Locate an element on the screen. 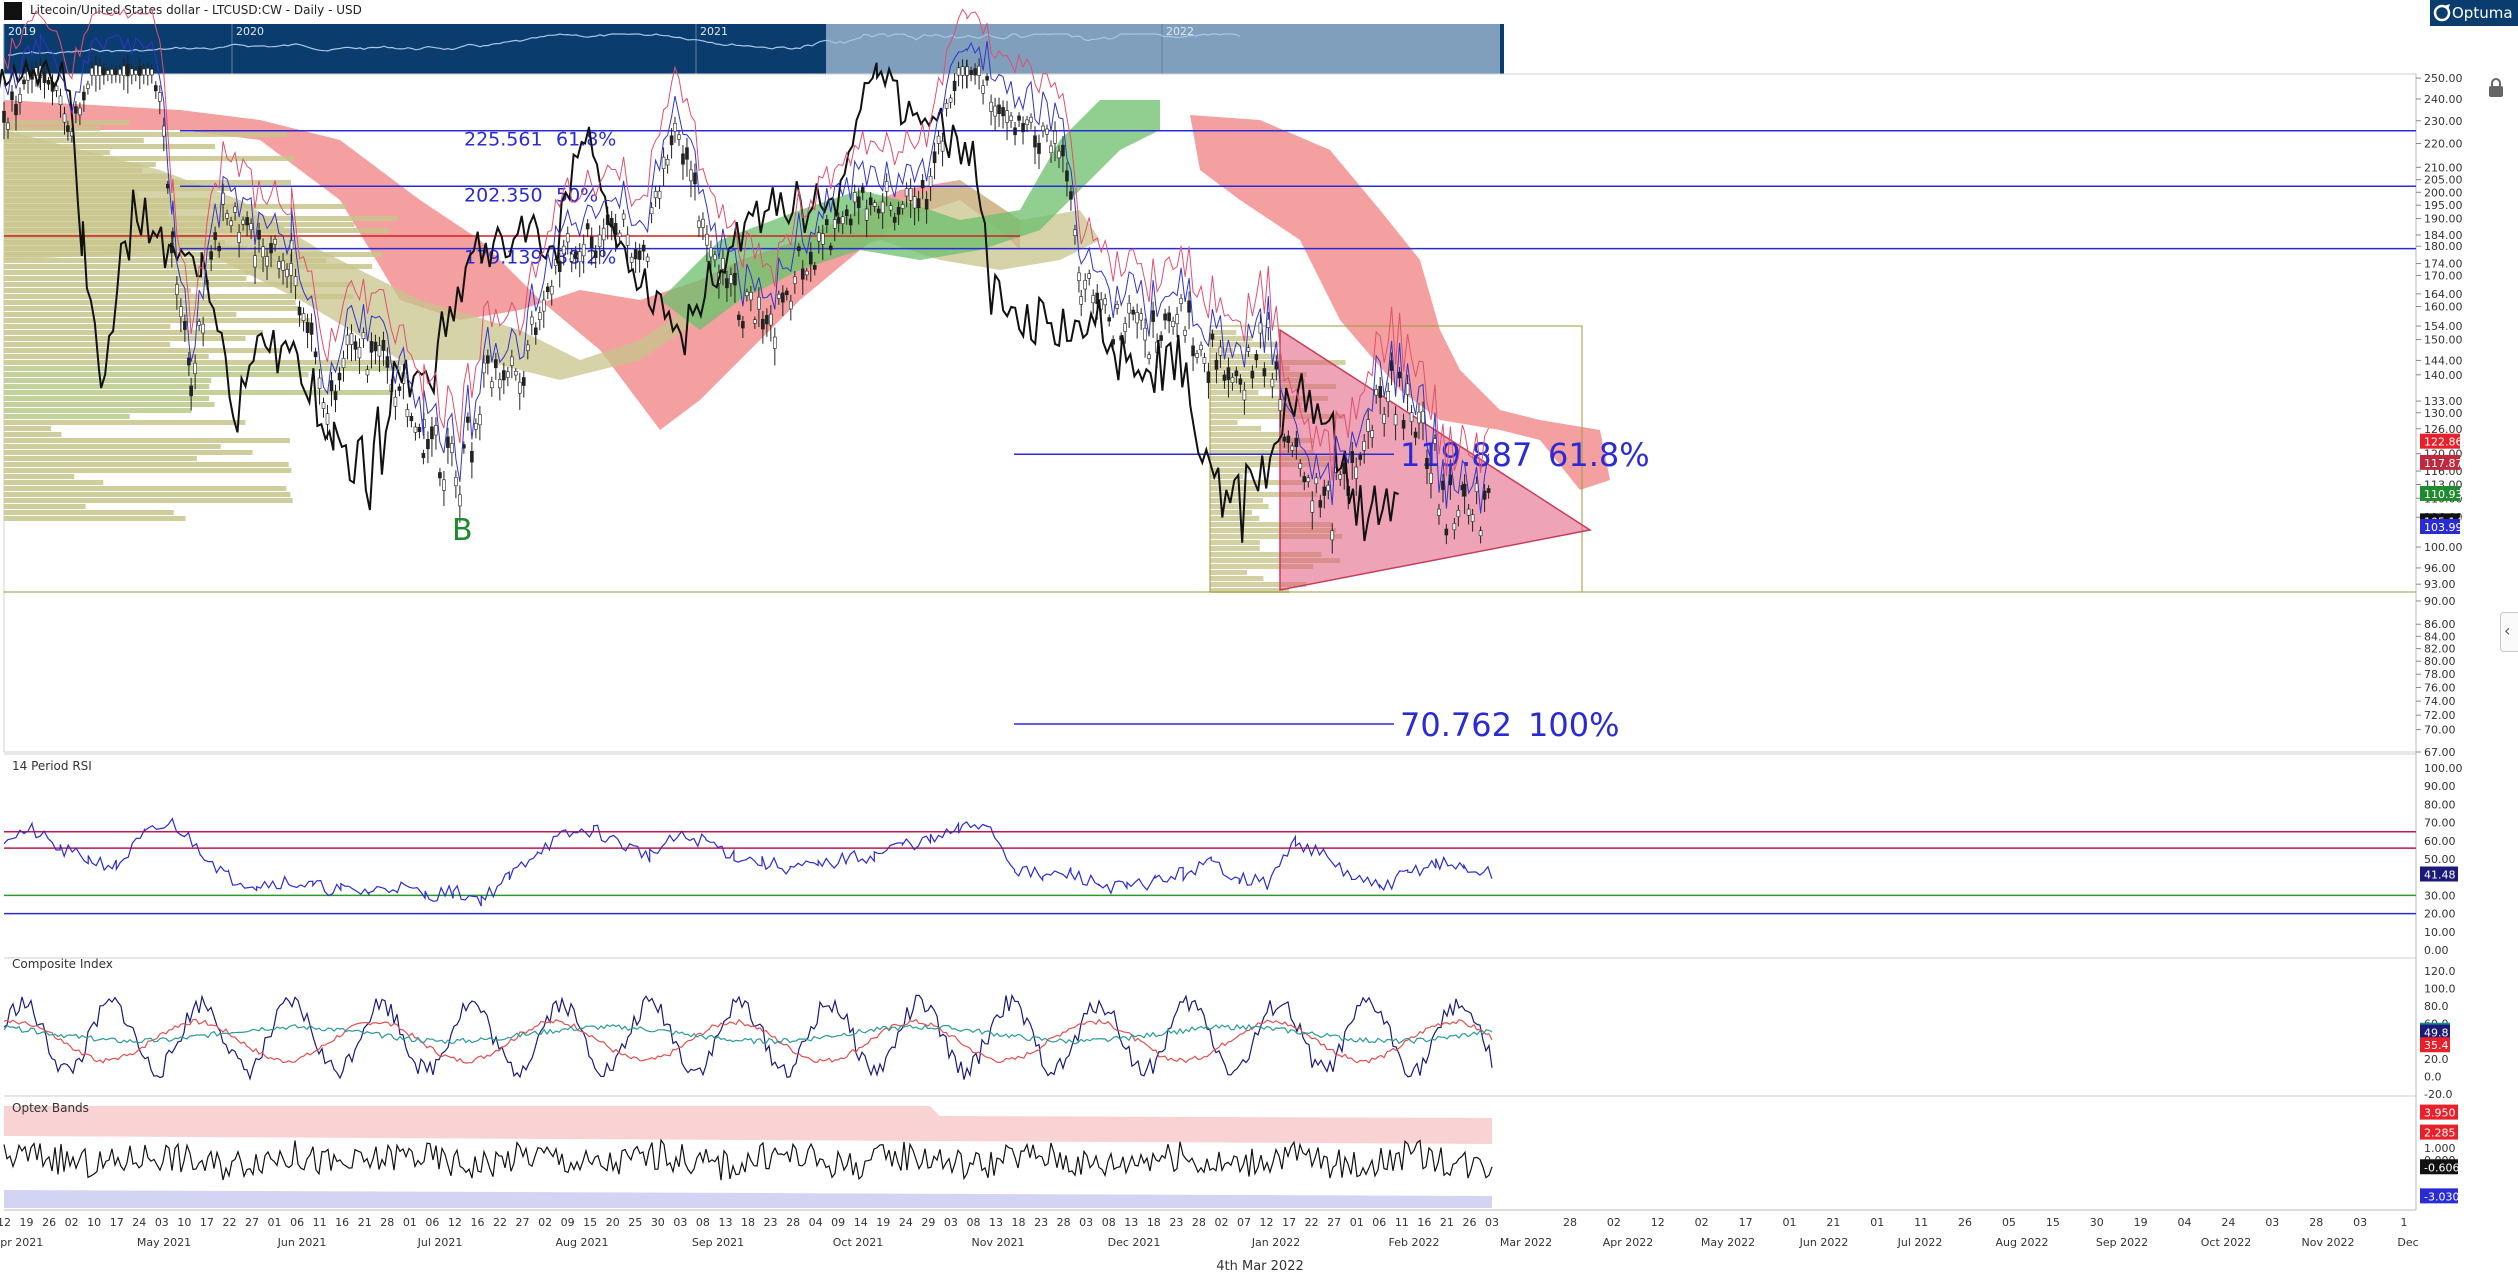 Image resolution: width=2518 pixels, height=1288 pixels. time-future-day-label: 28 is located at coordinates (2316, 1222).